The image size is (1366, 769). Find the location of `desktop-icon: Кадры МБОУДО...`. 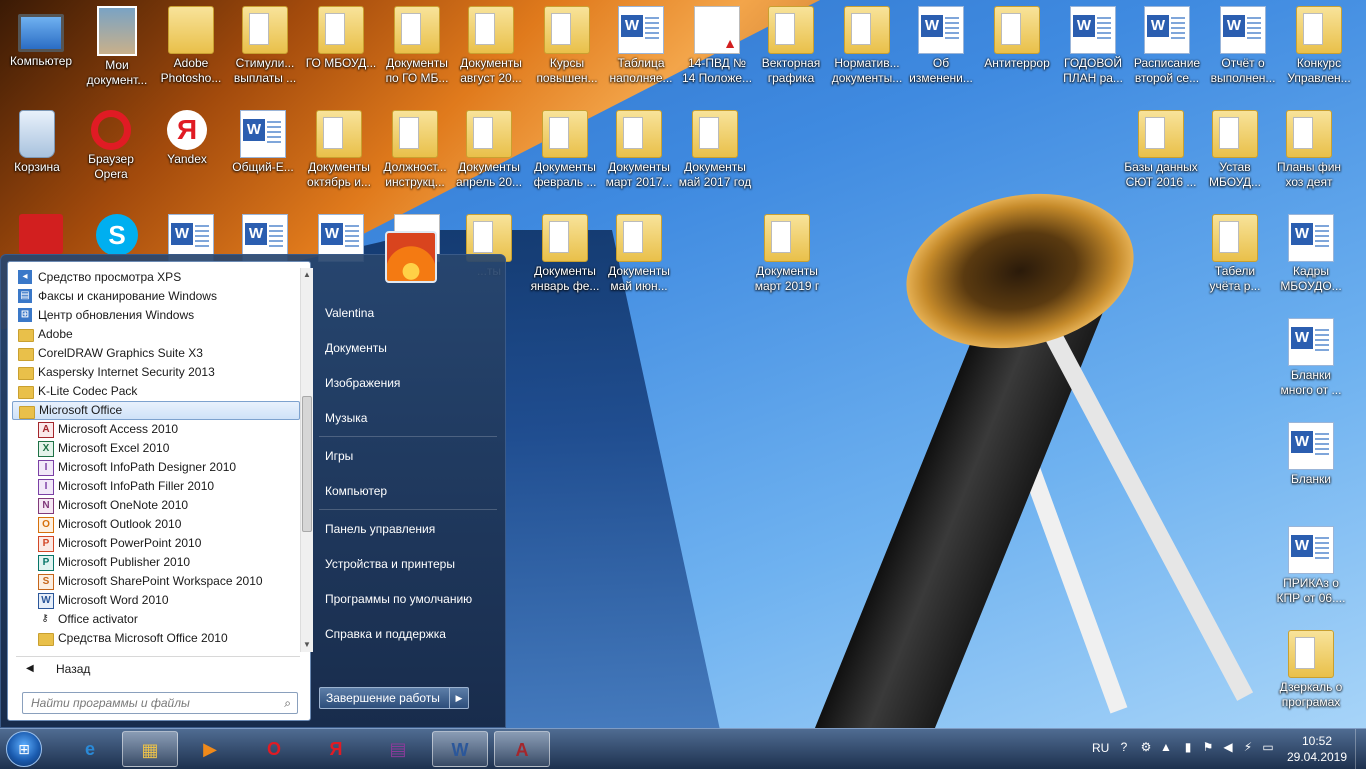

desktop-icon: Кадры МБОУДО... is located at coordinates (1311, 254).